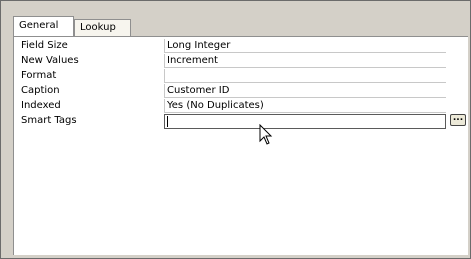 This screenshot has width=471, height=259. Describe the element at coordinates (305, 91) in the screenshot. I see `property-value-caption: Customer ID` at that location.